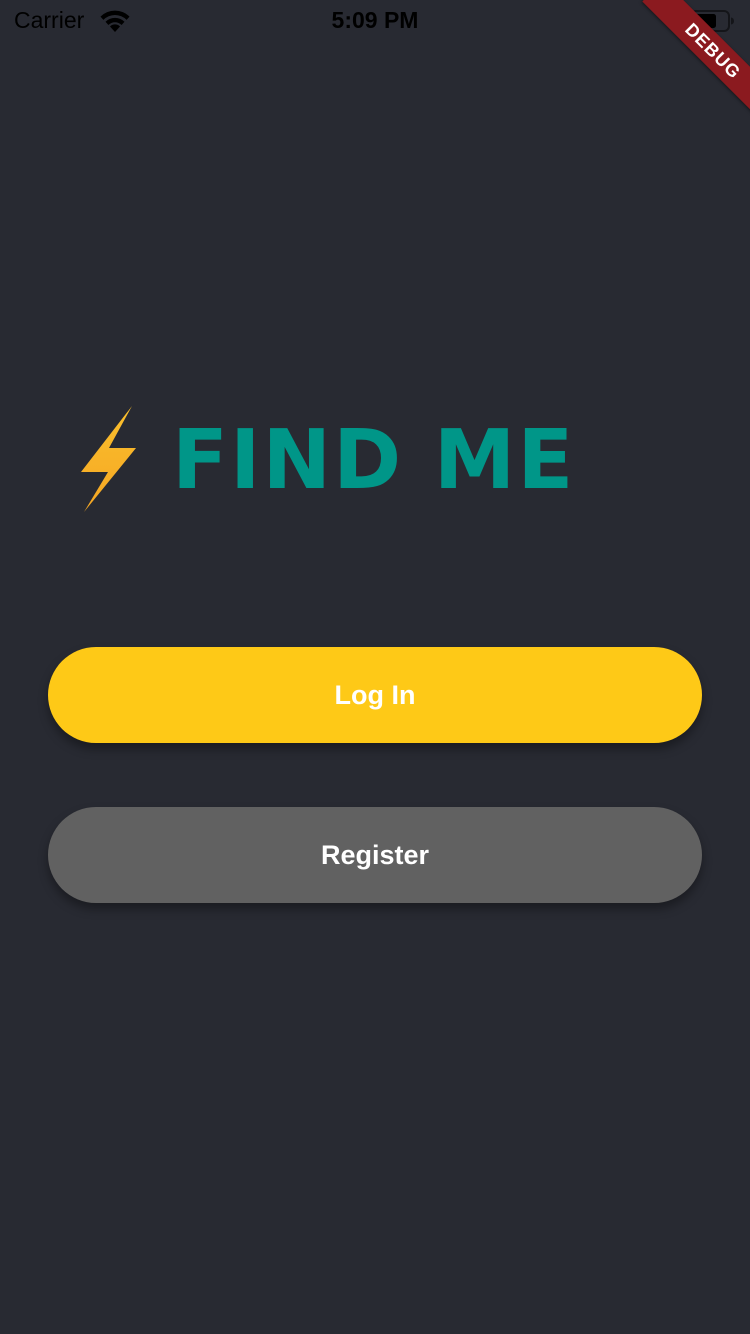  I want to click on login-button: Log In, so click(375, 695).